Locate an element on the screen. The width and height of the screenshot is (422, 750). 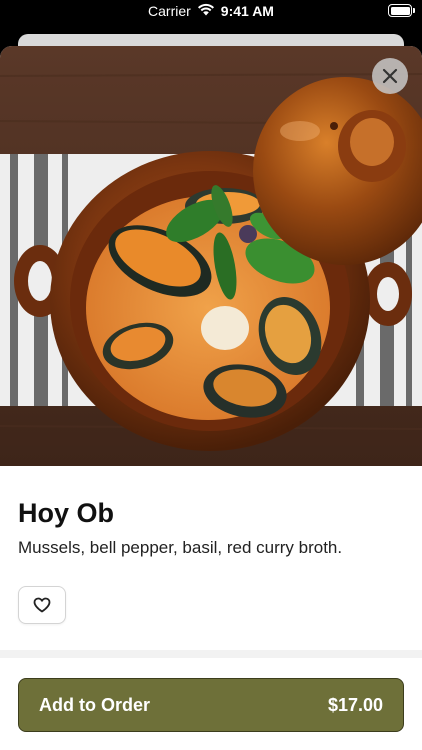
heart-outline-icon is located at coordinates (42, 605).